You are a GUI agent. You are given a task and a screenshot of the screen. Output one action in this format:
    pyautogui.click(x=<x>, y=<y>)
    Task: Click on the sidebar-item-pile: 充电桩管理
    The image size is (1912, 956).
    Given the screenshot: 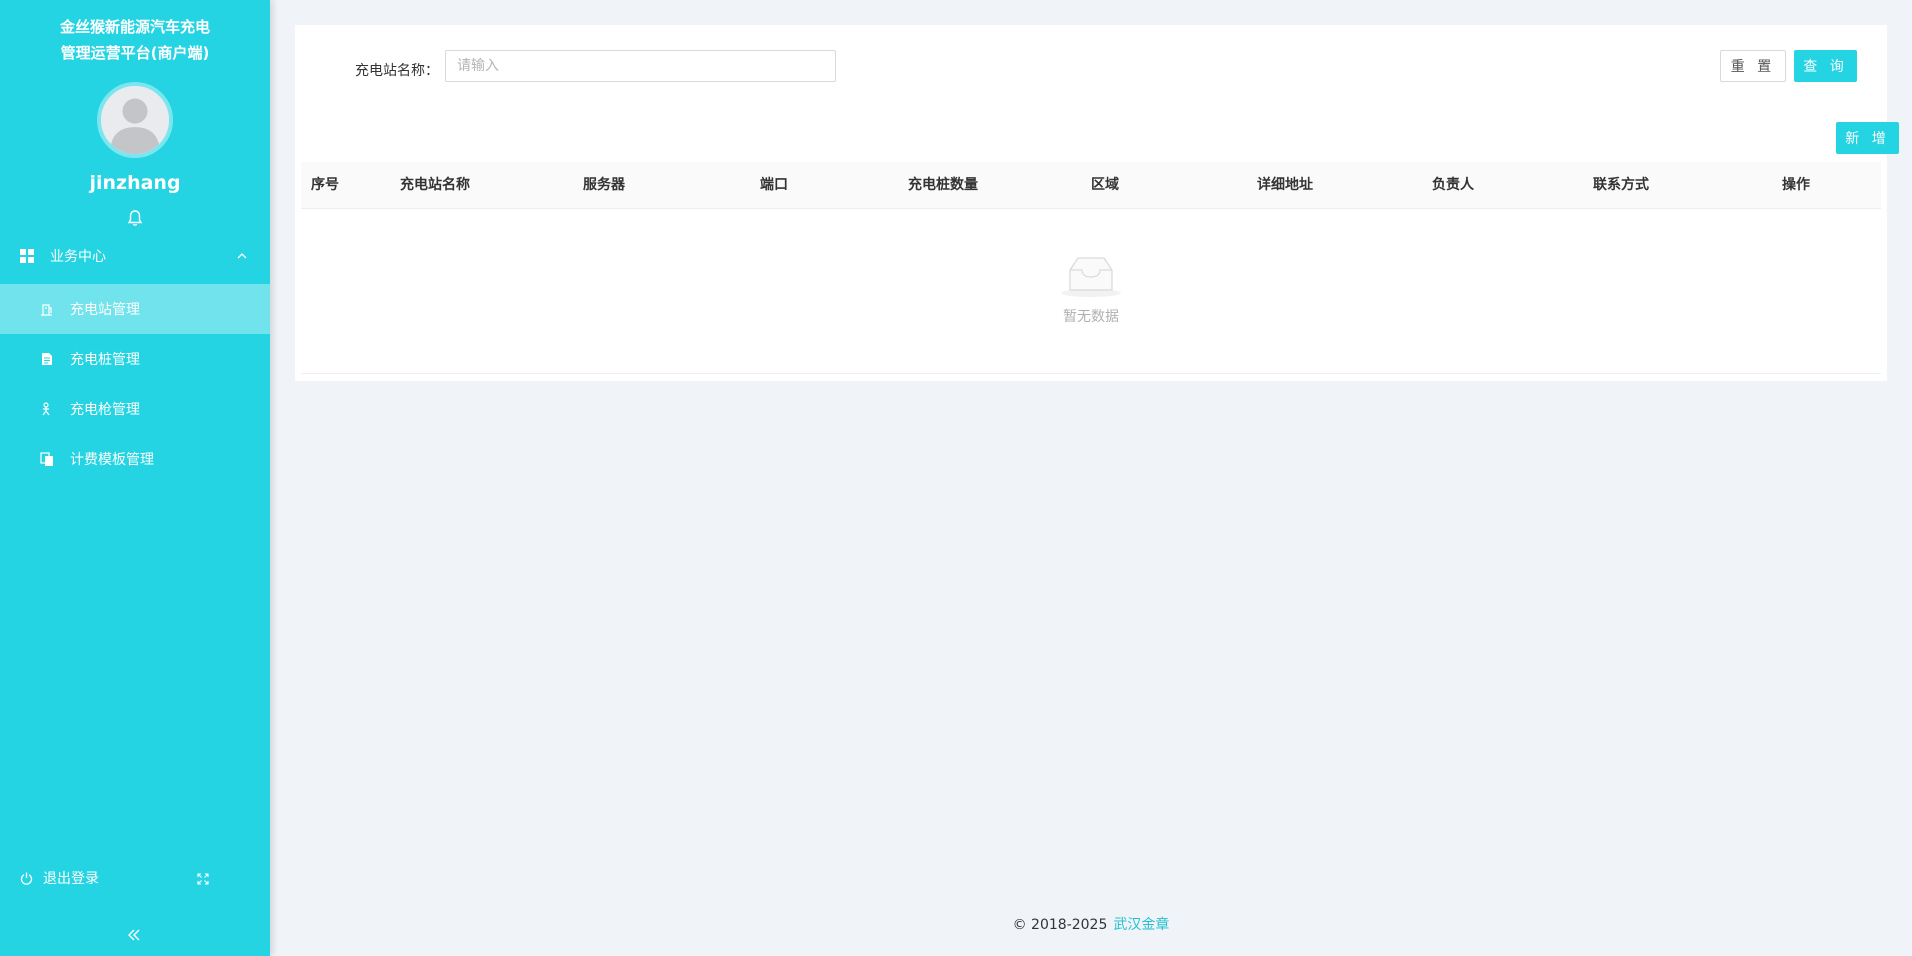 What is the action you would take?
    pyautogui.click(x=135, y=359)
    